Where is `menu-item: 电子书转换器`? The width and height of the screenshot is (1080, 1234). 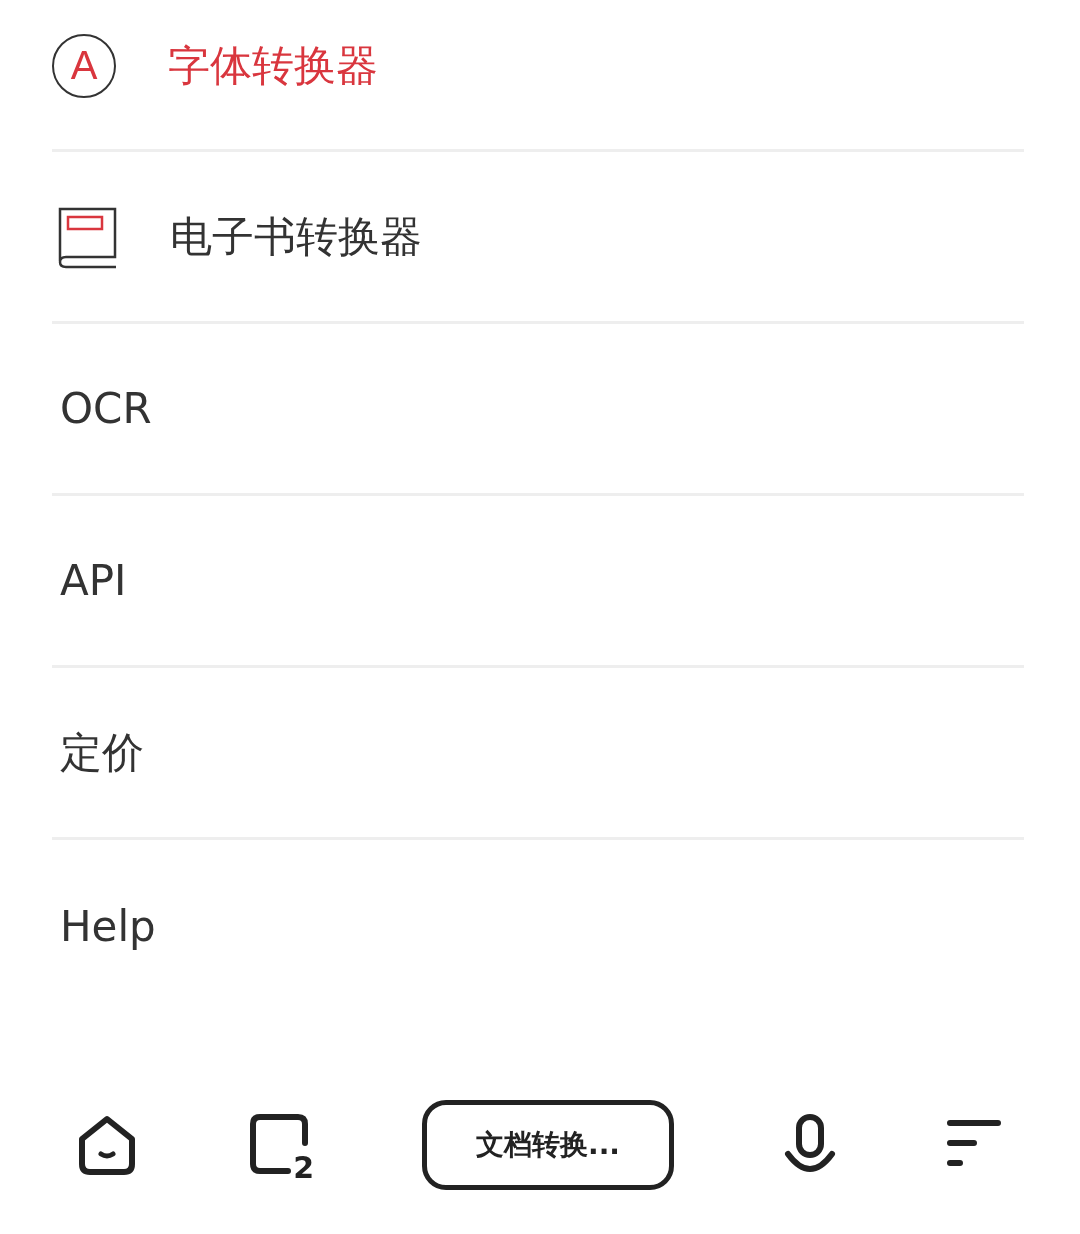
menu-item: 电子书转换器 is located at coordinates (296, 236).